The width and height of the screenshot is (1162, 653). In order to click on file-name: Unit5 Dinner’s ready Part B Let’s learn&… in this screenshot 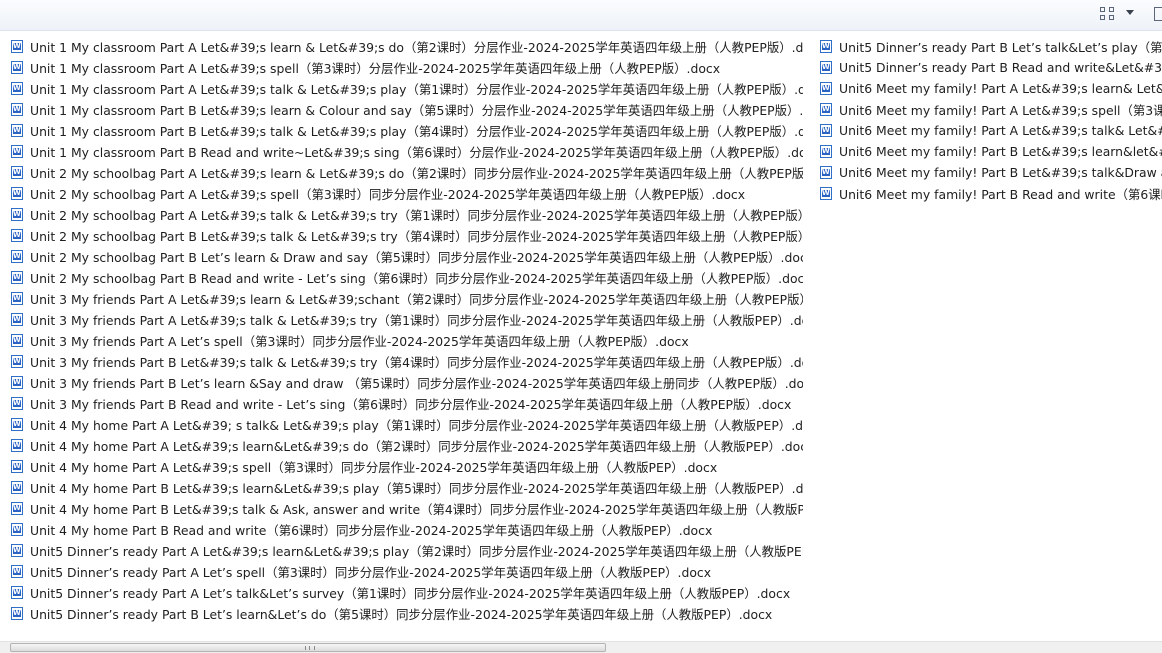, I will do `click(401, 614)`.